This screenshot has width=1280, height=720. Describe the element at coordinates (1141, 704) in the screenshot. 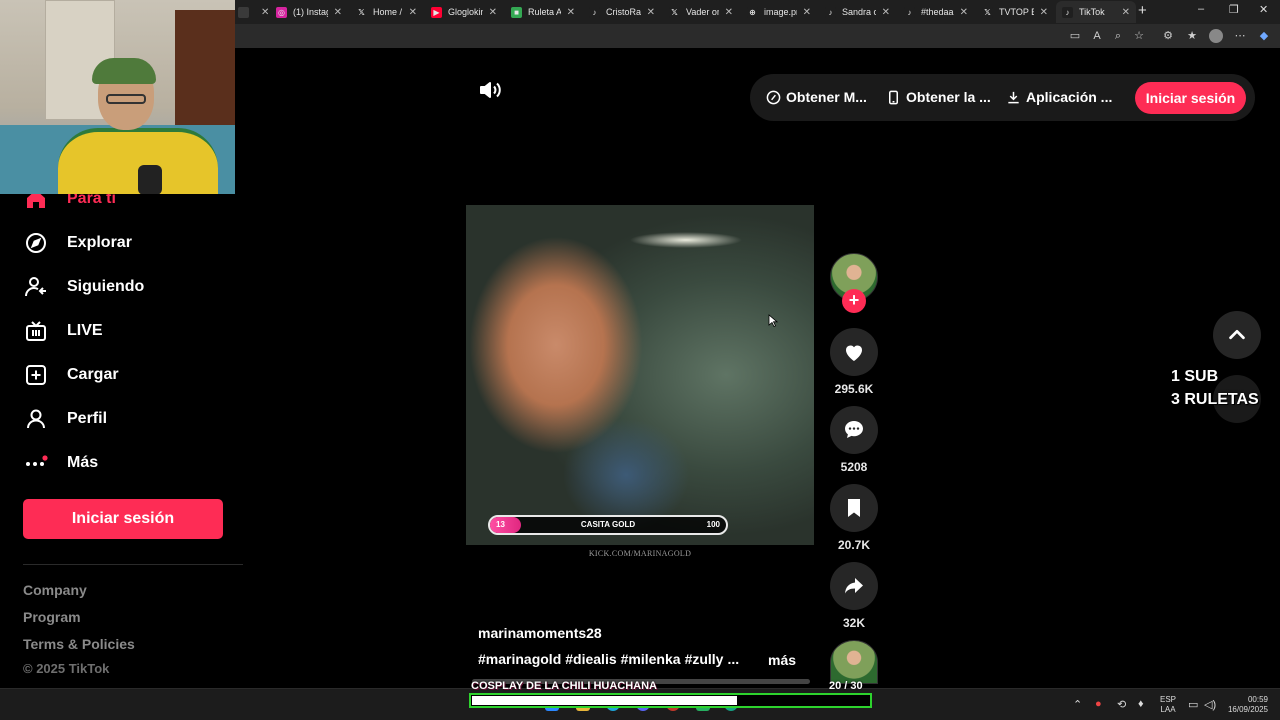

I see `tray-mic-icon: ♦` at that location.